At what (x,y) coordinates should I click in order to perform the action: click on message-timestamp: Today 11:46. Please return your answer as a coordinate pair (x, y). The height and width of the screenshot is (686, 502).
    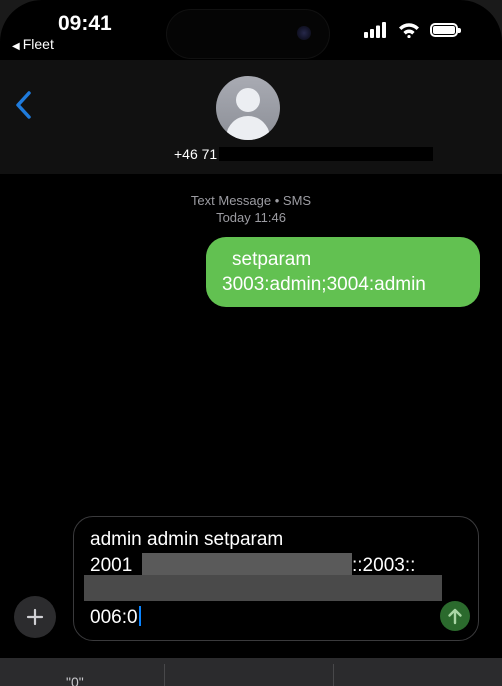
    Looking at the image, I should click on (251, 217).